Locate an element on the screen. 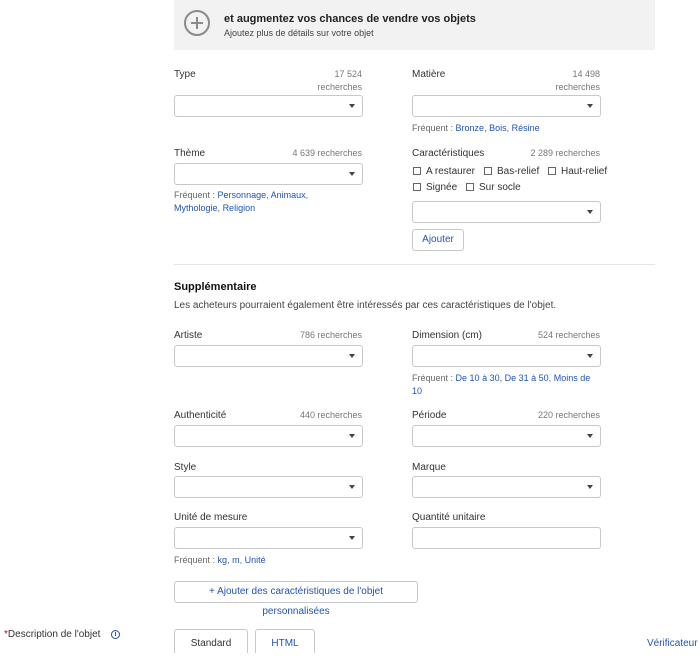 The image size is (700, 658). artiste-count: 786 recherches is located at coordinates (330, 335).